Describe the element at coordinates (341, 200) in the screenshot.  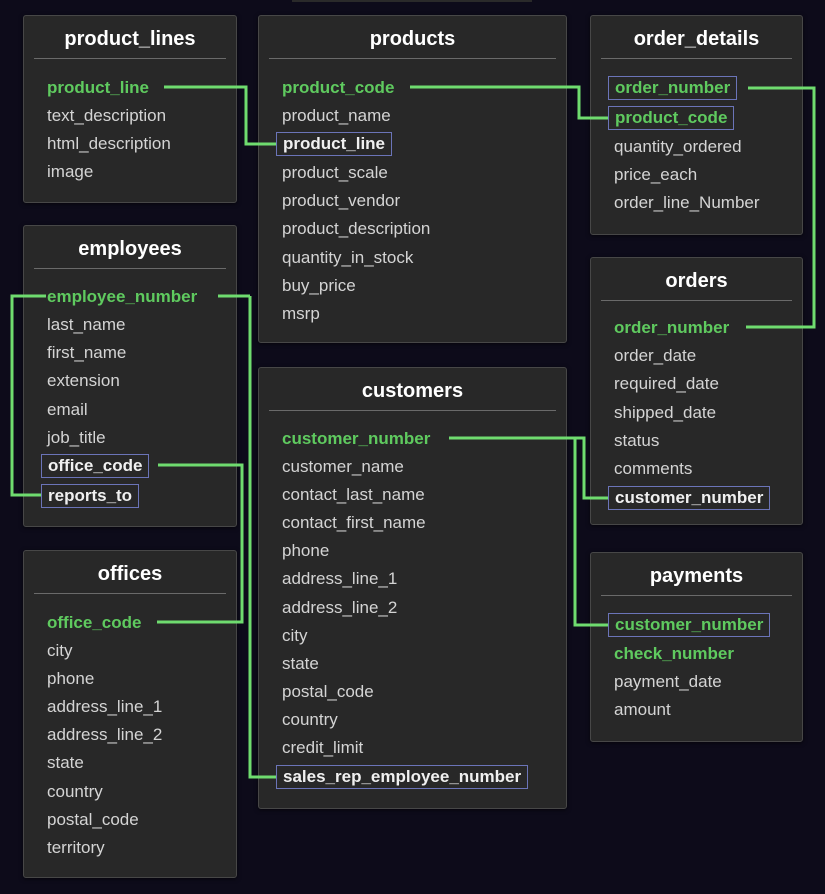
I see `field: product_vendor` at that location.